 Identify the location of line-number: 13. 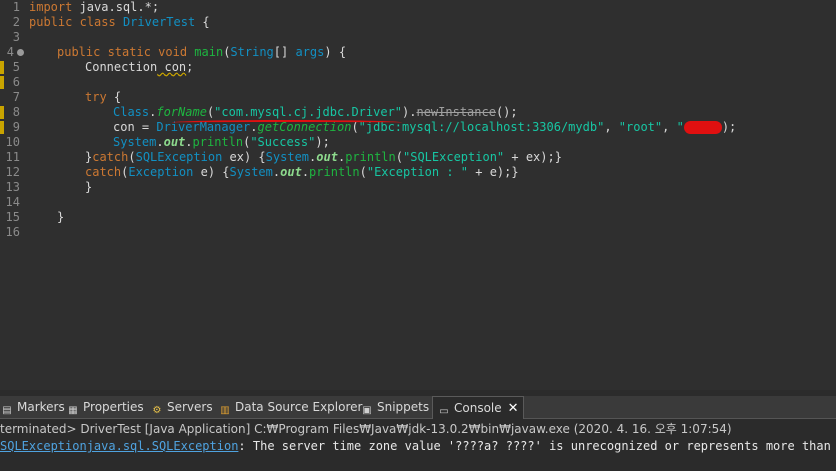
(12, 187).